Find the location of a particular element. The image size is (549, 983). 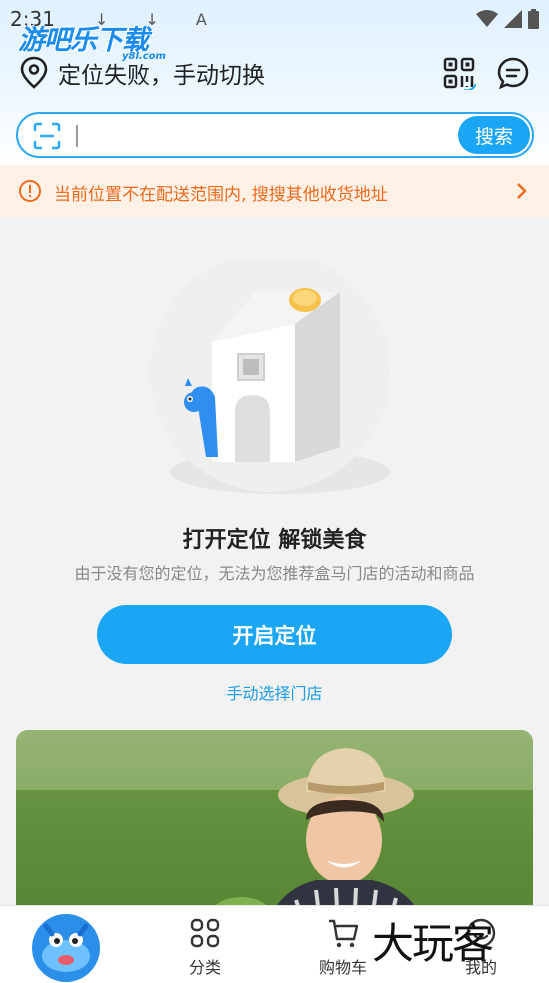

tab-category-label: 分类 is located at coordinates (204, 967).